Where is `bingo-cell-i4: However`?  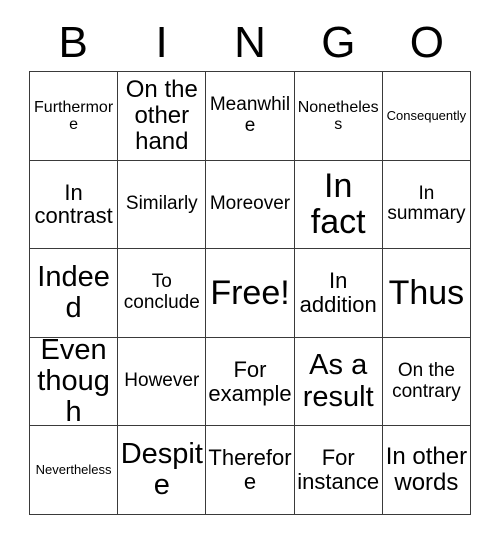 bingo-cell-i4: However is located at coordinates (162, 382).